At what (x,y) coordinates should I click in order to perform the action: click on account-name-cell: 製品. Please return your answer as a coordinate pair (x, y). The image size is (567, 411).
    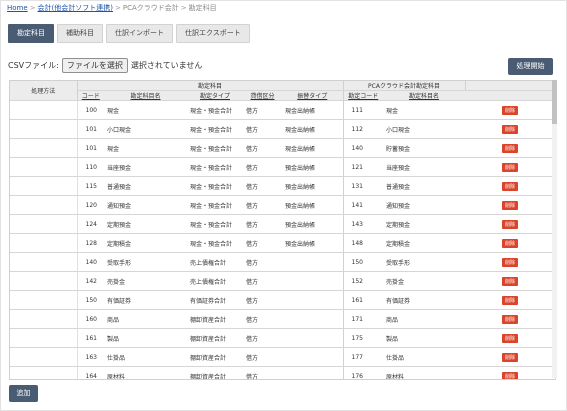
    Looking at the image, I should click on (145, 338).